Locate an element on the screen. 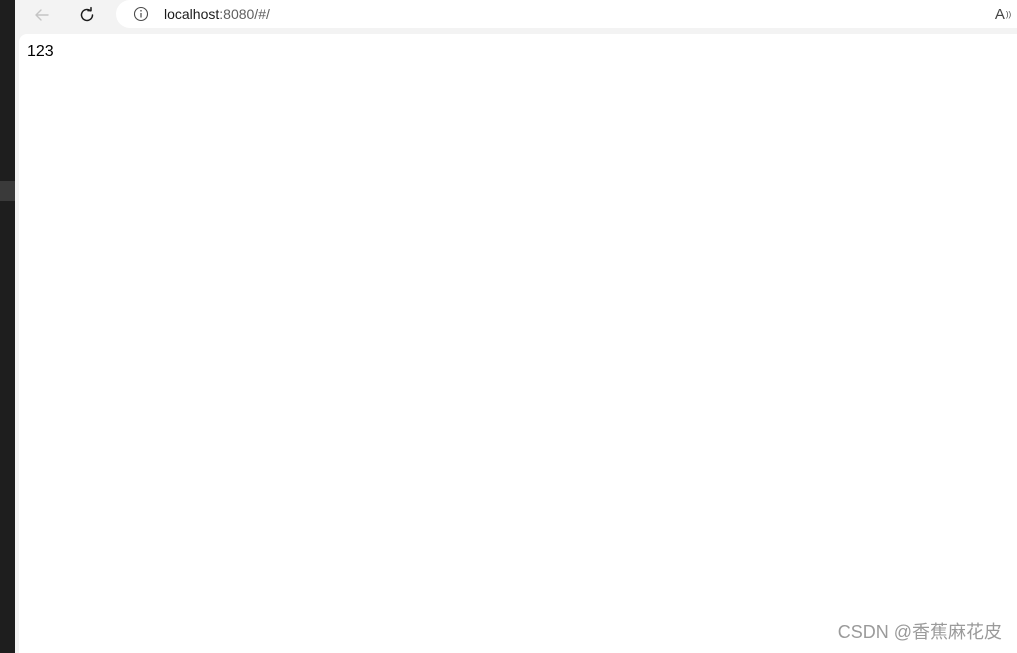 Image resolution: width=1017 pixels, height=653 pixels. back-button is located at coordinates (42, 15).